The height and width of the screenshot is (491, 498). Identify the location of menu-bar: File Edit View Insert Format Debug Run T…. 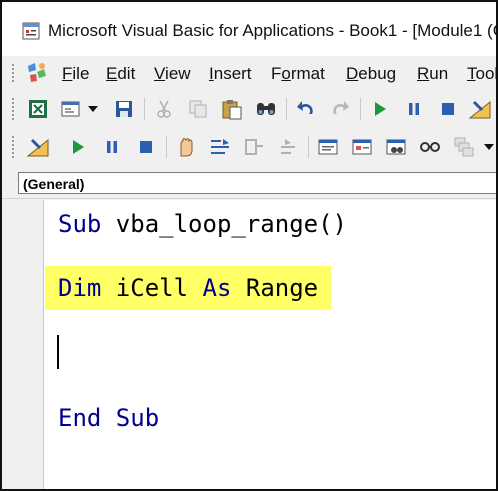
(249, 73).